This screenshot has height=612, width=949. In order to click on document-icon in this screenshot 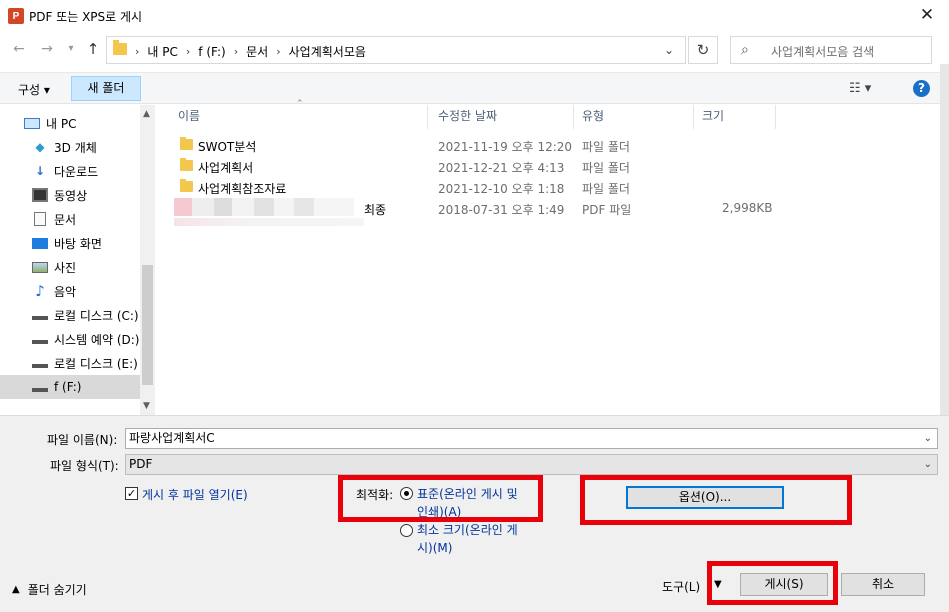, I will do `click(40, 219)`.